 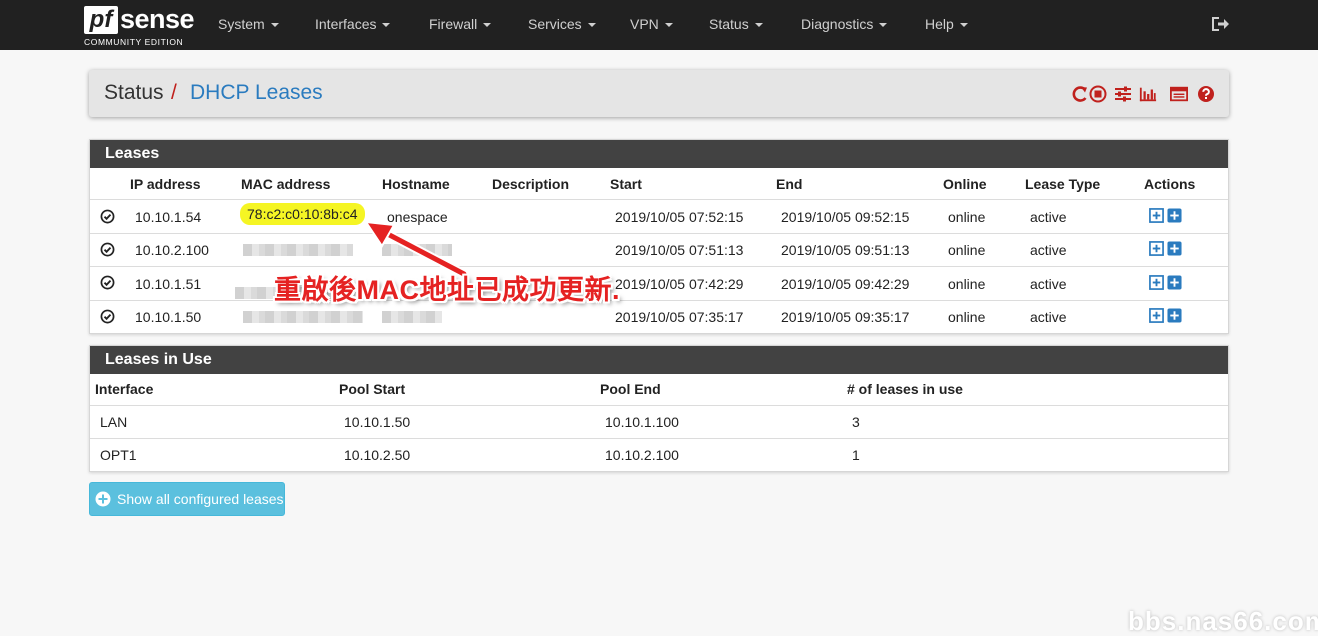 What do you see at coordinates (256, 93) in the screenshot?
I see `breadcrumb-current: DHCP Leases` at bounding box center [256, 93].